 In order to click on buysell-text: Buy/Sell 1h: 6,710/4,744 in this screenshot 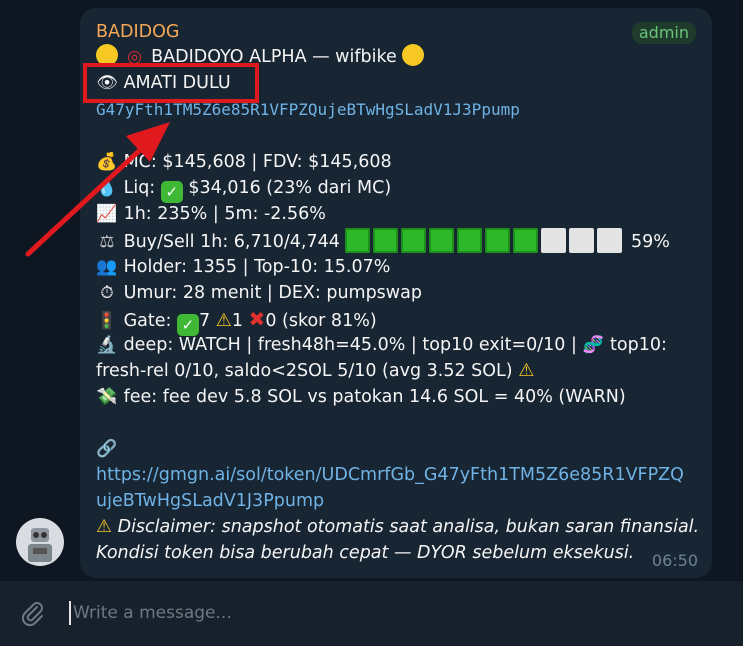, I will do `click(231, 242)`.